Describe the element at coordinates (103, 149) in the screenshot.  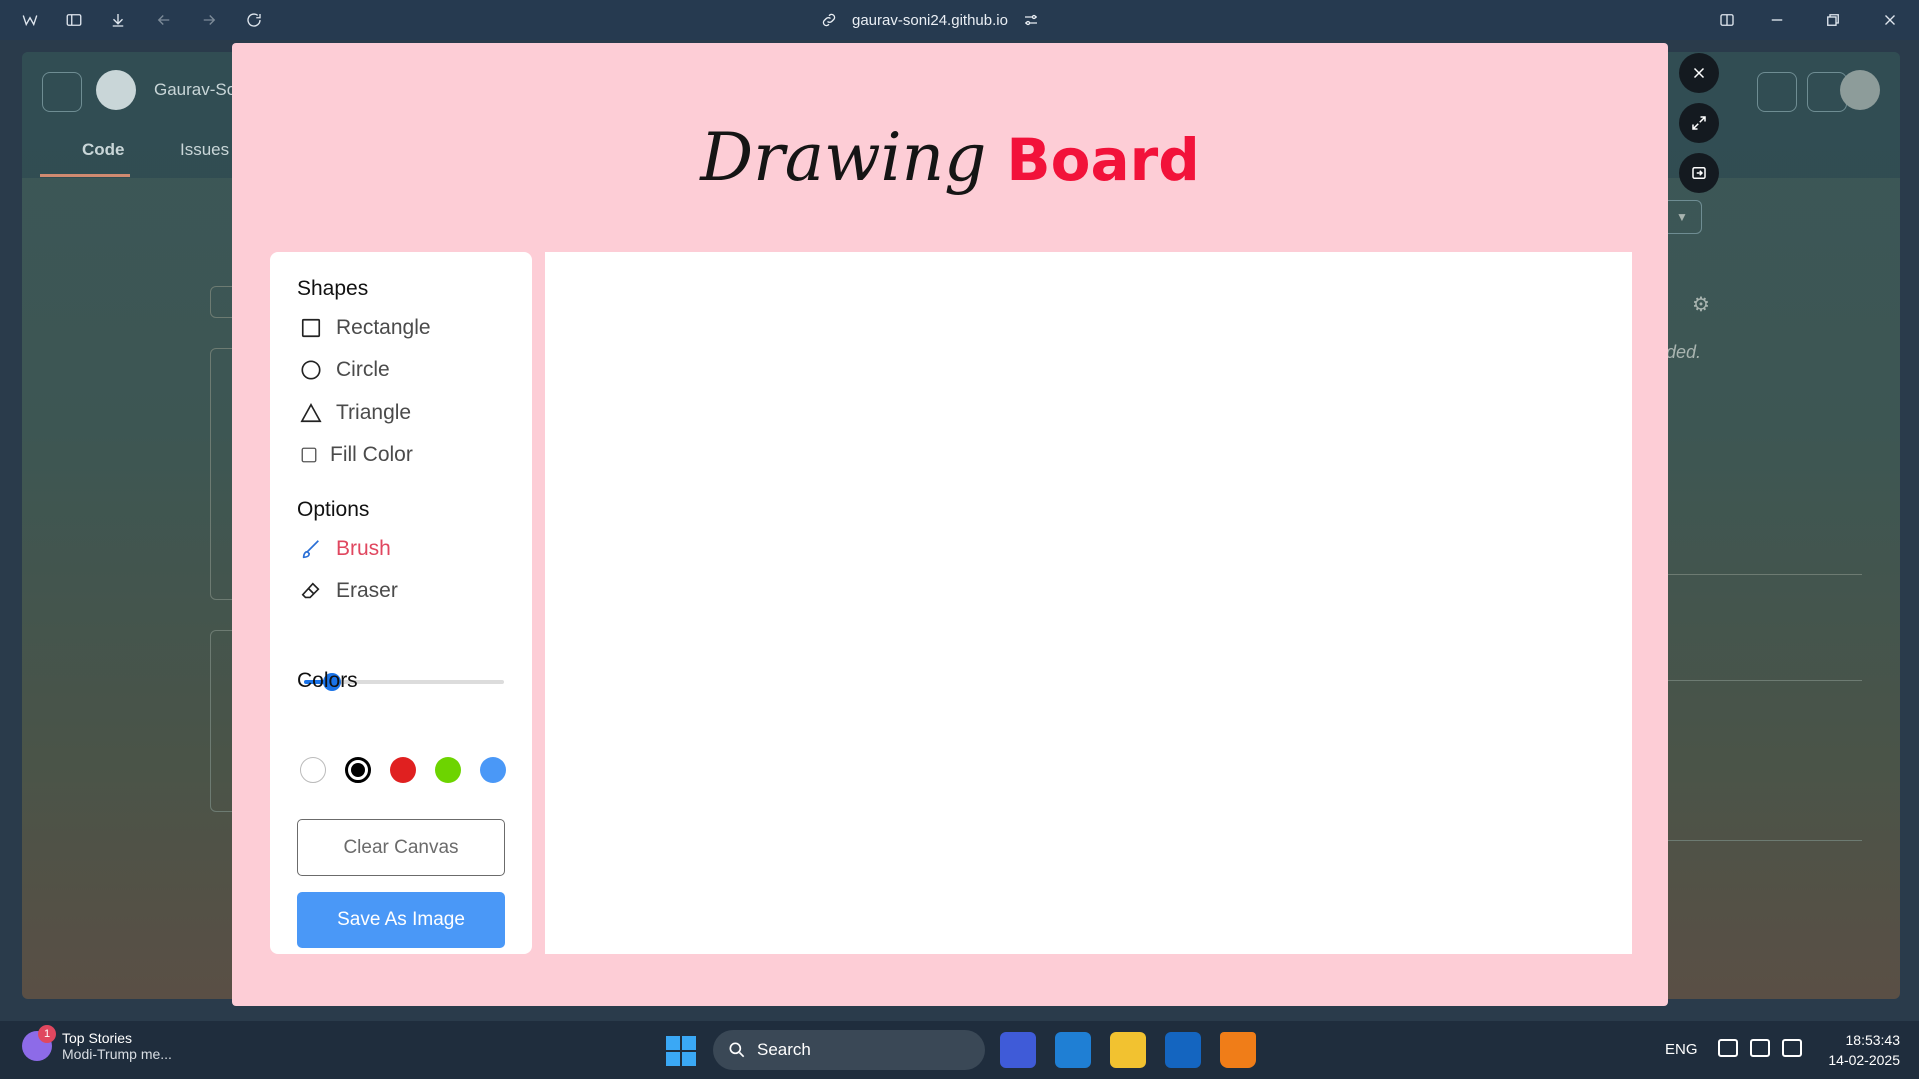
I see `tab-code: Code` at that location.